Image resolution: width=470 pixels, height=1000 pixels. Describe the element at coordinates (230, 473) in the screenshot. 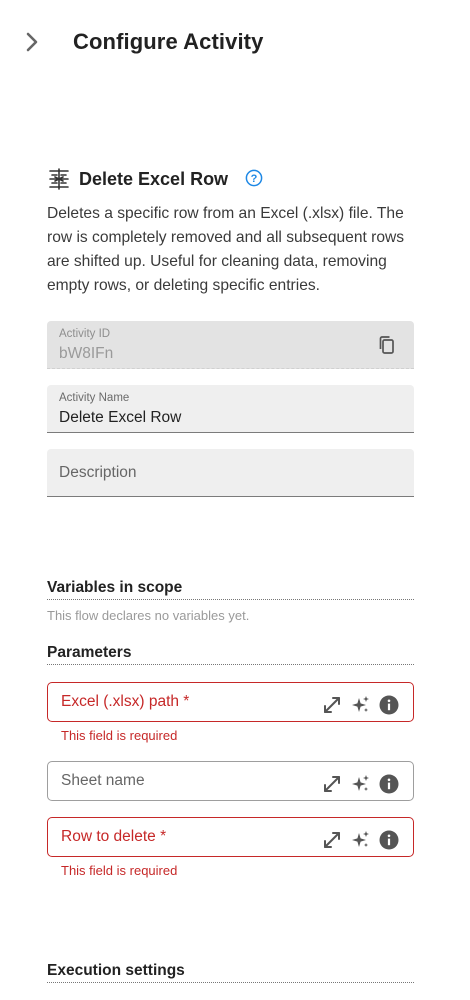

I see `description-field: Description` at that location.